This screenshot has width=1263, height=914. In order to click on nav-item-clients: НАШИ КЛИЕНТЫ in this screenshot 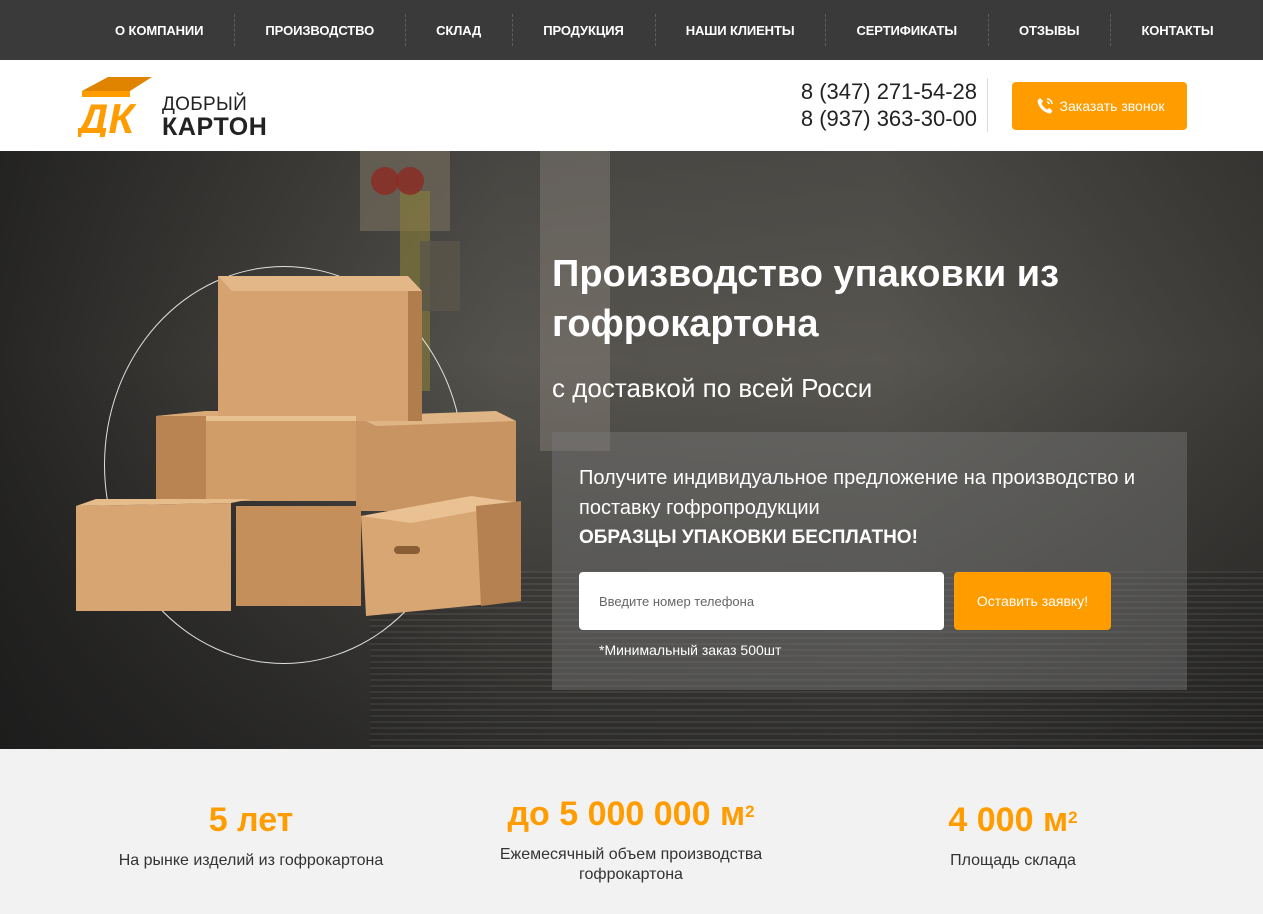, I will do `click(740, 30)`.